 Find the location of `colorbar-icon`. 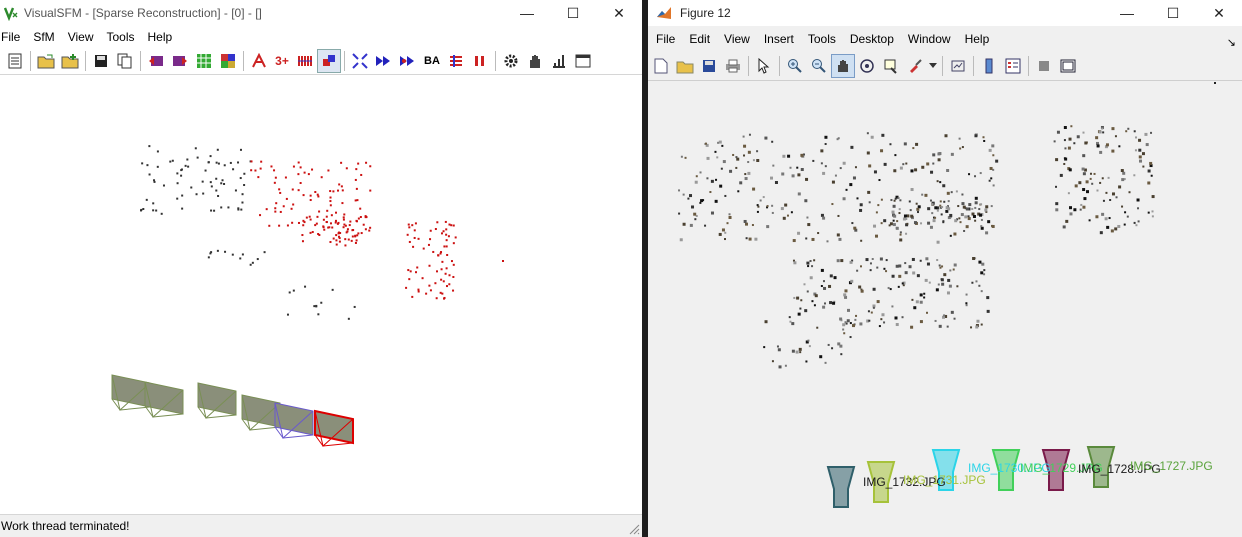

colorbar-icon is located at coordinates (989, 66).